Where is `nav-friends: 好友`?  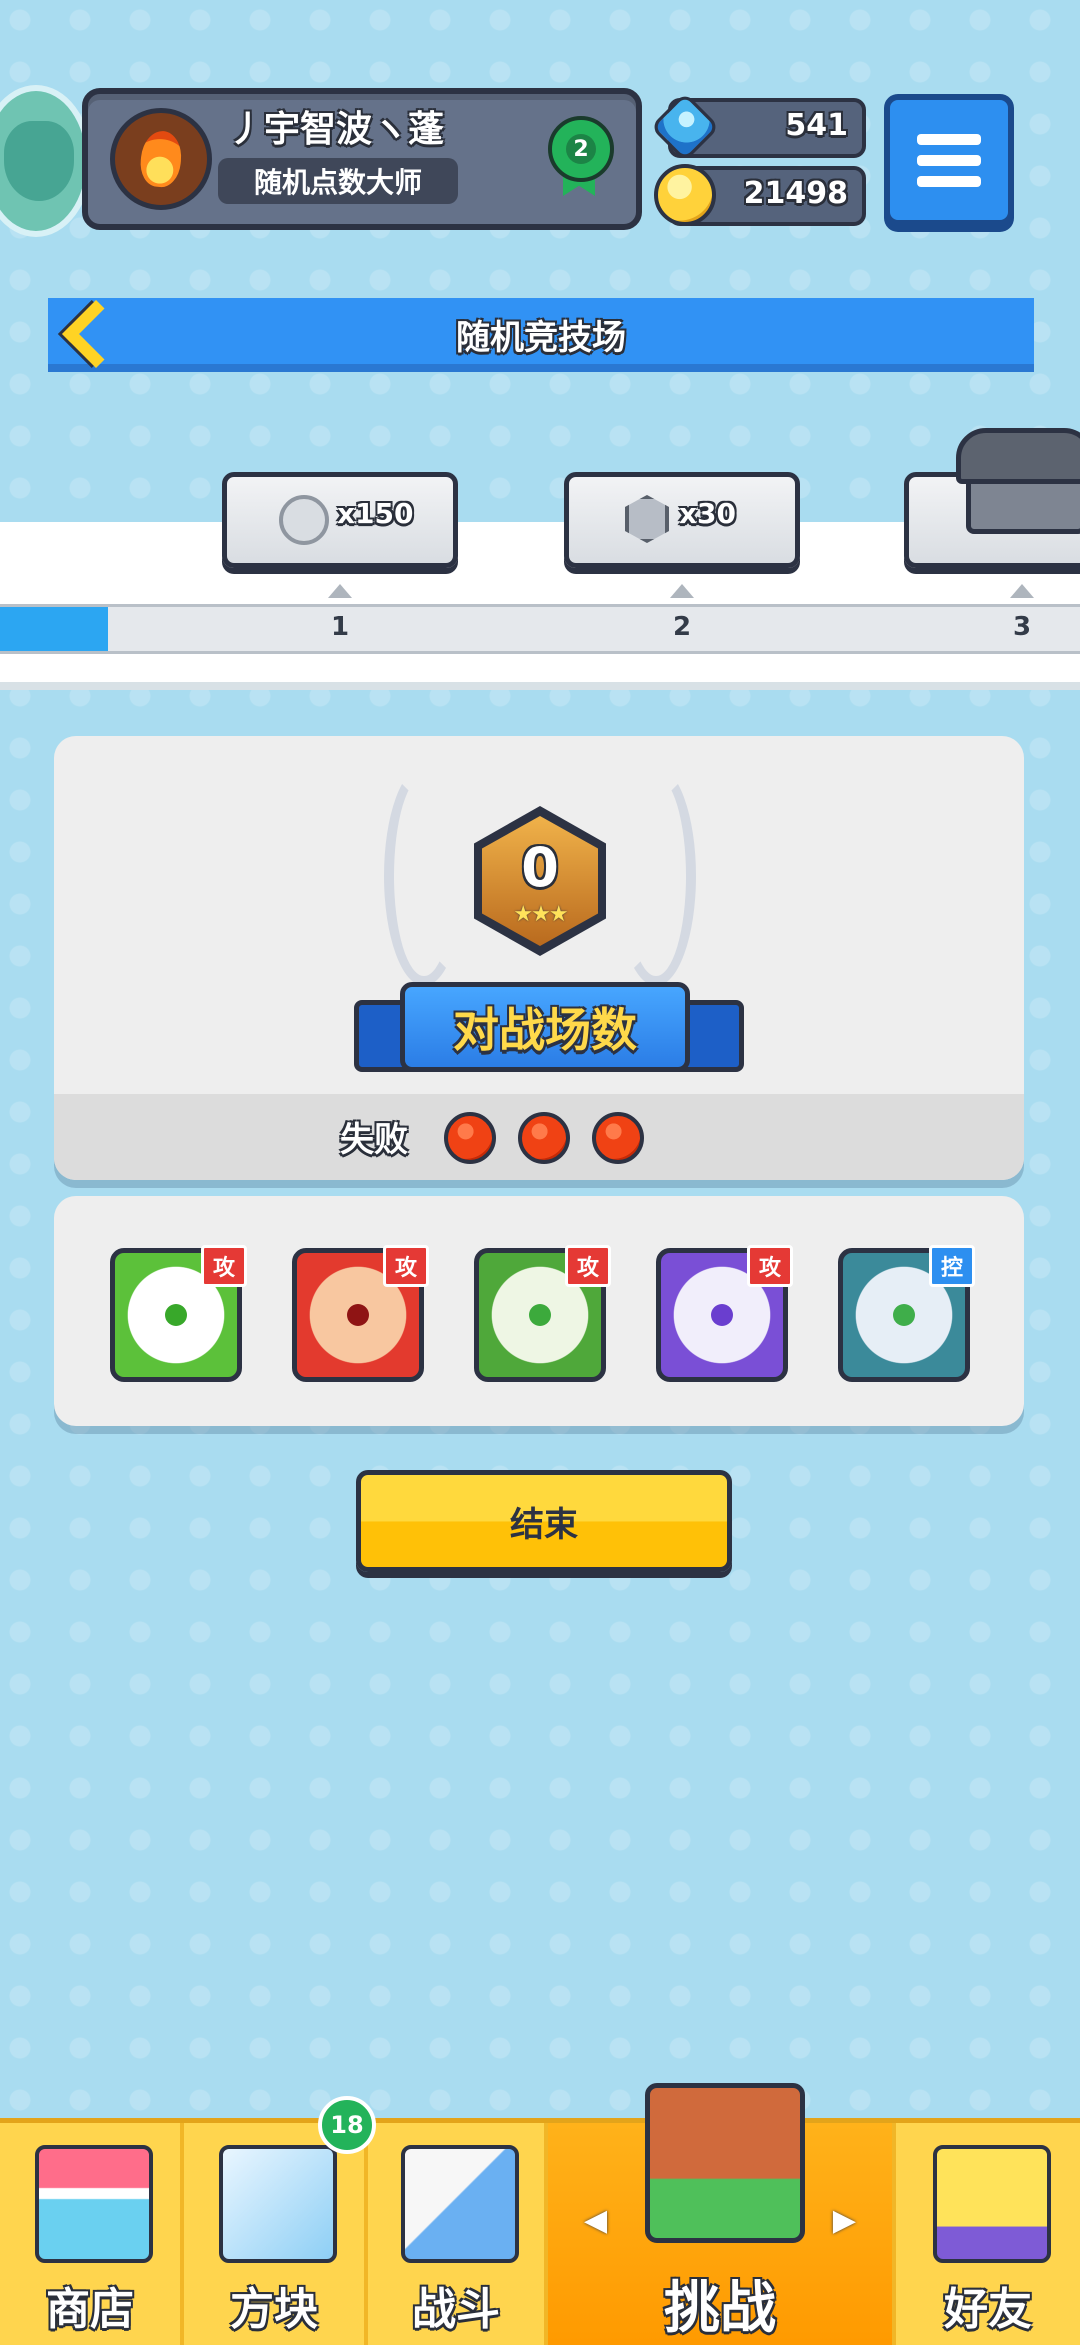
nav-friends: 好友 is located at coordinates (988, 2234).